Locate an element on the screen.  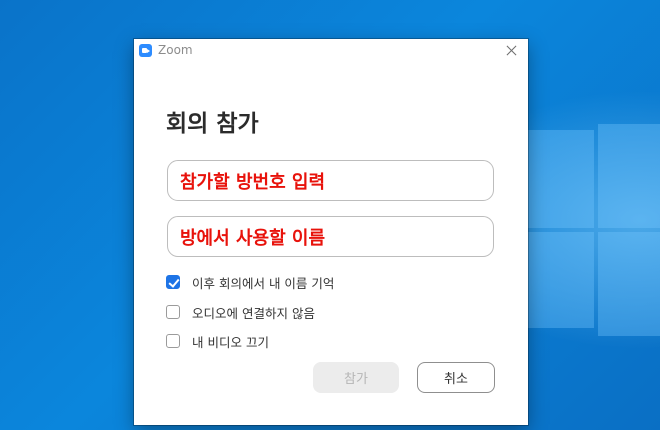
display-name-value: 방에서 사용할 이름 is located at coordinates (253, 238).